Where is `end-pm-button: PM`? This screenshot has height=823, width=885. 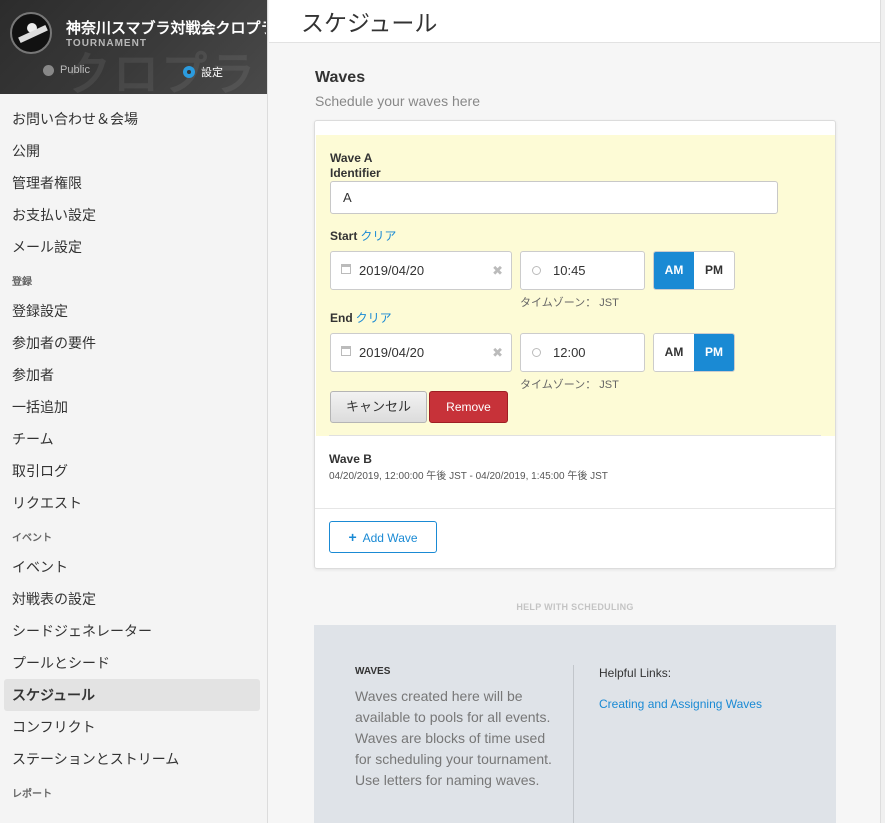
end-pm-button: PM is located at coordinates (714, 352).